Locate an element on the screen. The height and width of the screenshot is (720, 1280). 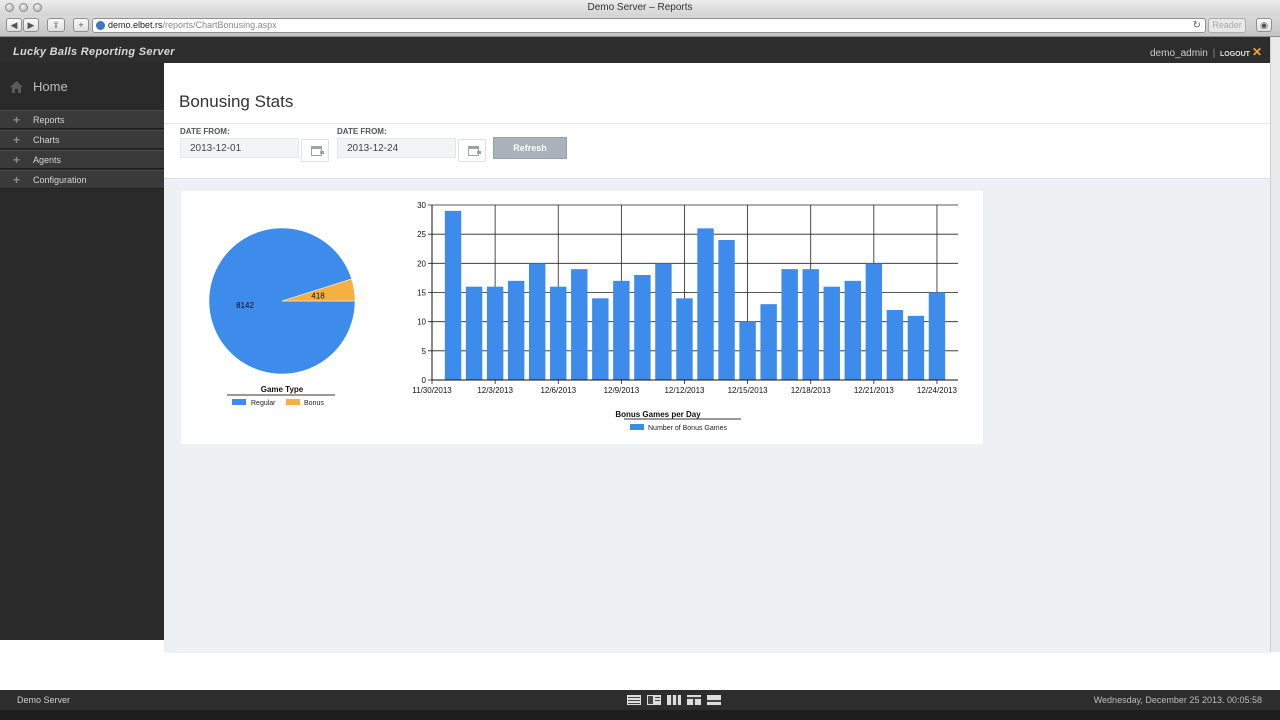
layout-grid-icon is located at coordinates (694, 700).